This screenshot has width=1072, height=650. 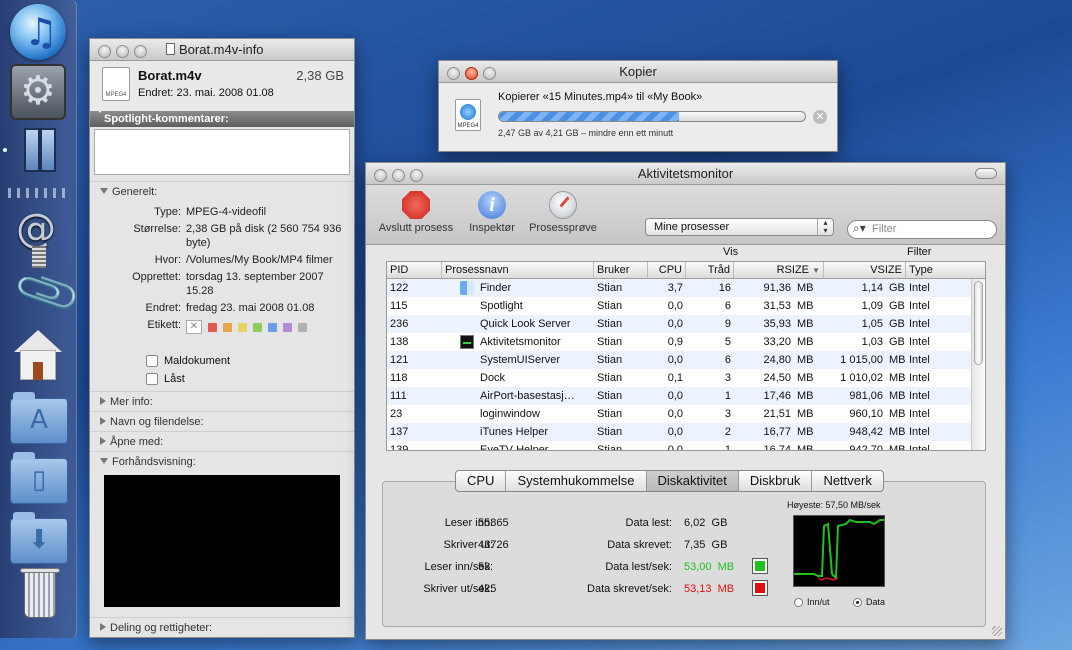 What do you see at coordinates (194, 327) in the screenshot?
I see `no-label-button: ✕` at bounding box center [194, 327].